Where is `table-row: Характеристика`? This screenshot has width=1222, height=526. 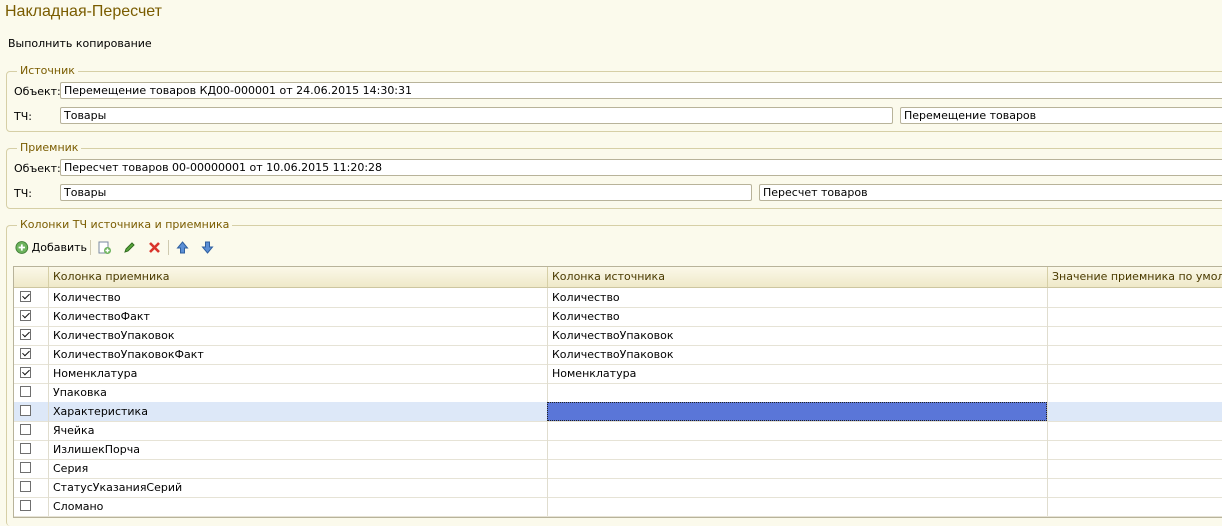
table-row: Характеристика is located at coordinates (618, 412).